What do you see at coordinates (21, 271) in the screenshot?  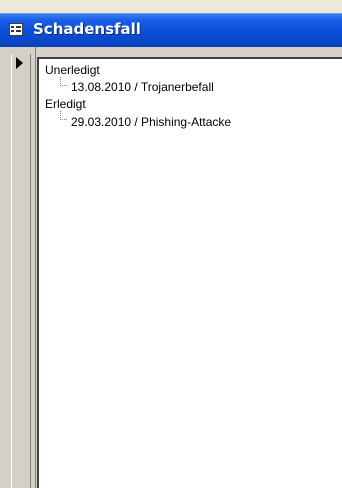 I see `record-selector` at bounding box center [21, 271].